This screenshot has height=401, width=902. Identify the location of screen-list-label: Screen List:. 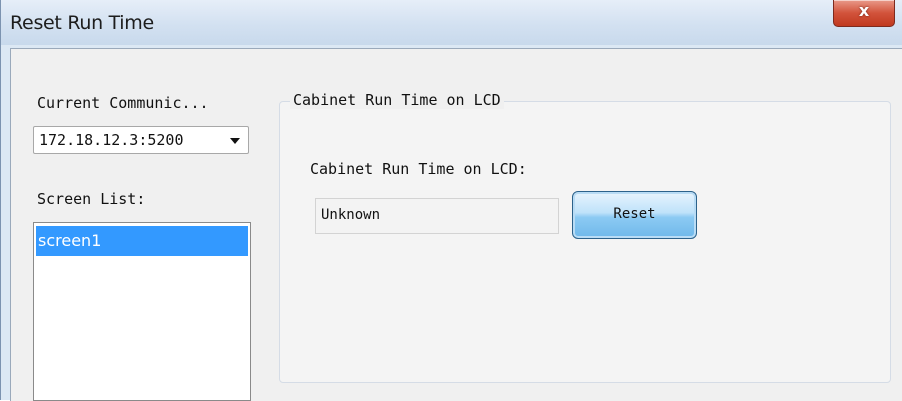
(91, 199).